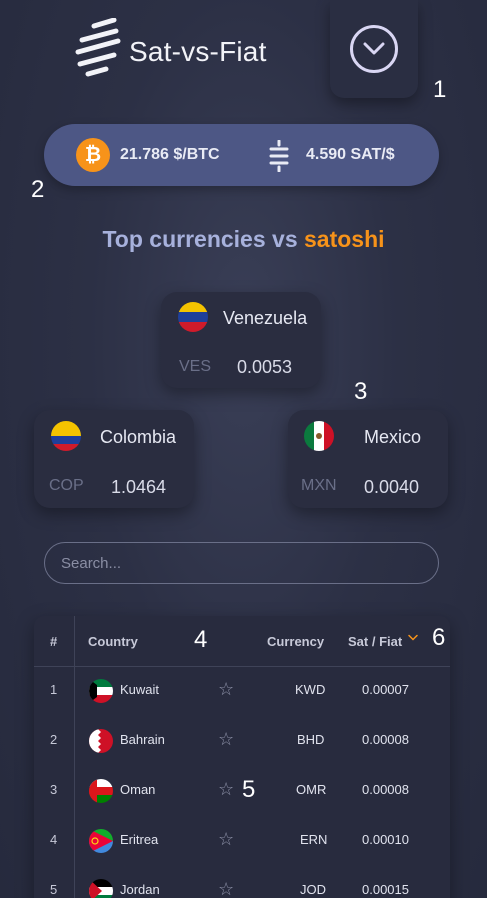 The width and height of the screenshot is (487, 898). Describe the element at coordinates (54, 789) in the screenshot. I see `row-index: 3` at that location.